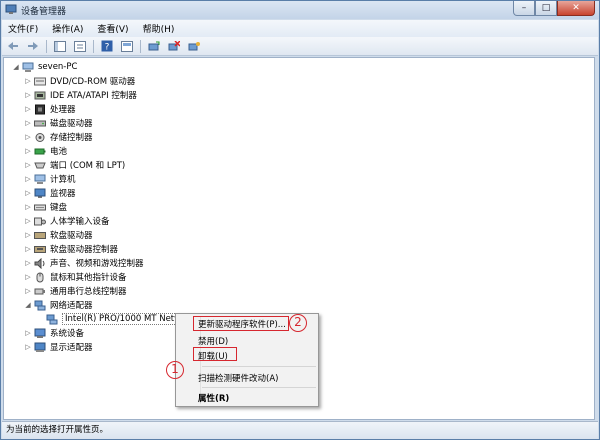 The height and width of the screenshot is (440, 600). Describe the element at coordinates (215, 354) in the screenshot. I see `annotation-box-uninstall` at that location.